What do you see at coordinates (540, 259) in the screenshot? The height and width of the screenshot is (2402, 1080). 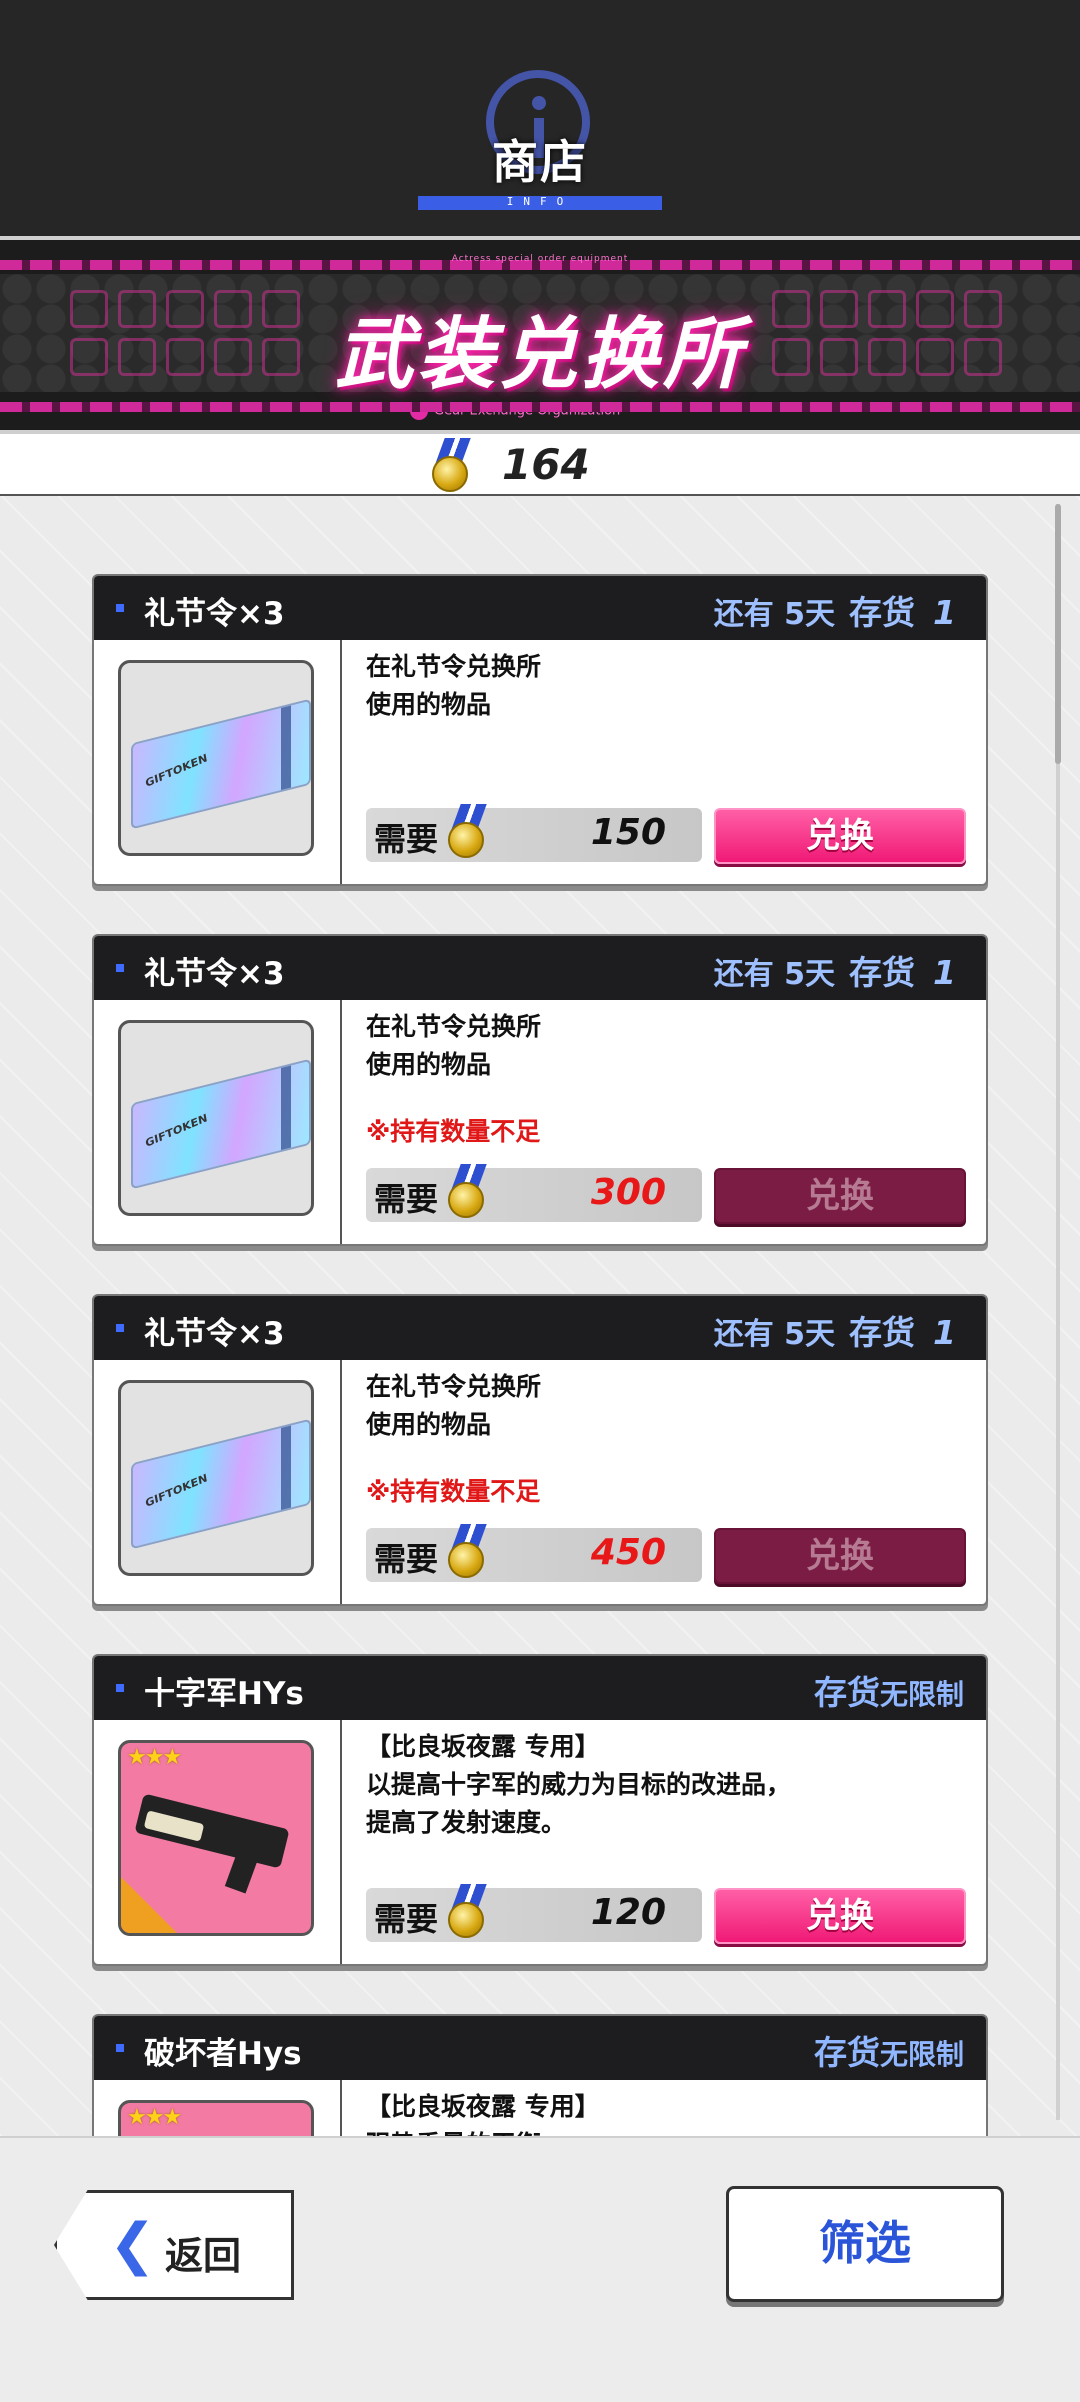 I see `banner-subtitle: Actress special order equipment` at bounding box center [540, 259].